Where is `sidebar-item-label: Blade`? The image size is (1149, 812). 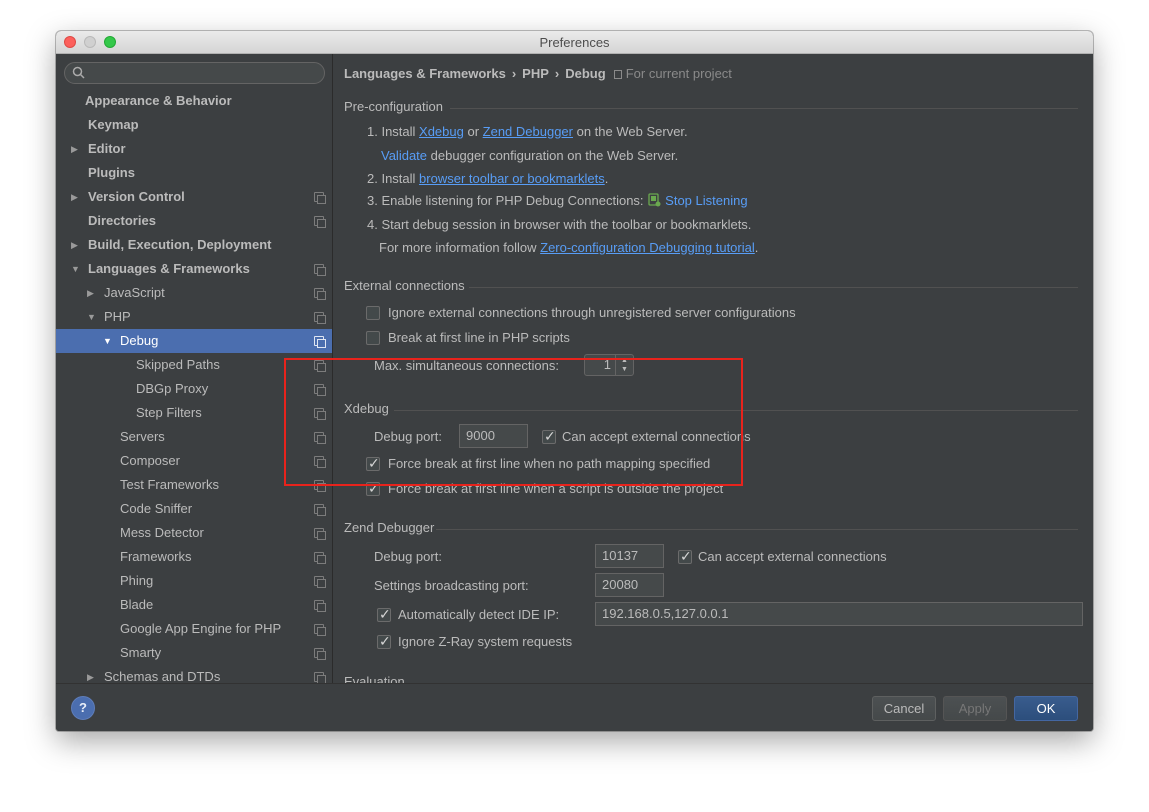
sidebar-item-label: Blade is located at coordinates (137, 604).